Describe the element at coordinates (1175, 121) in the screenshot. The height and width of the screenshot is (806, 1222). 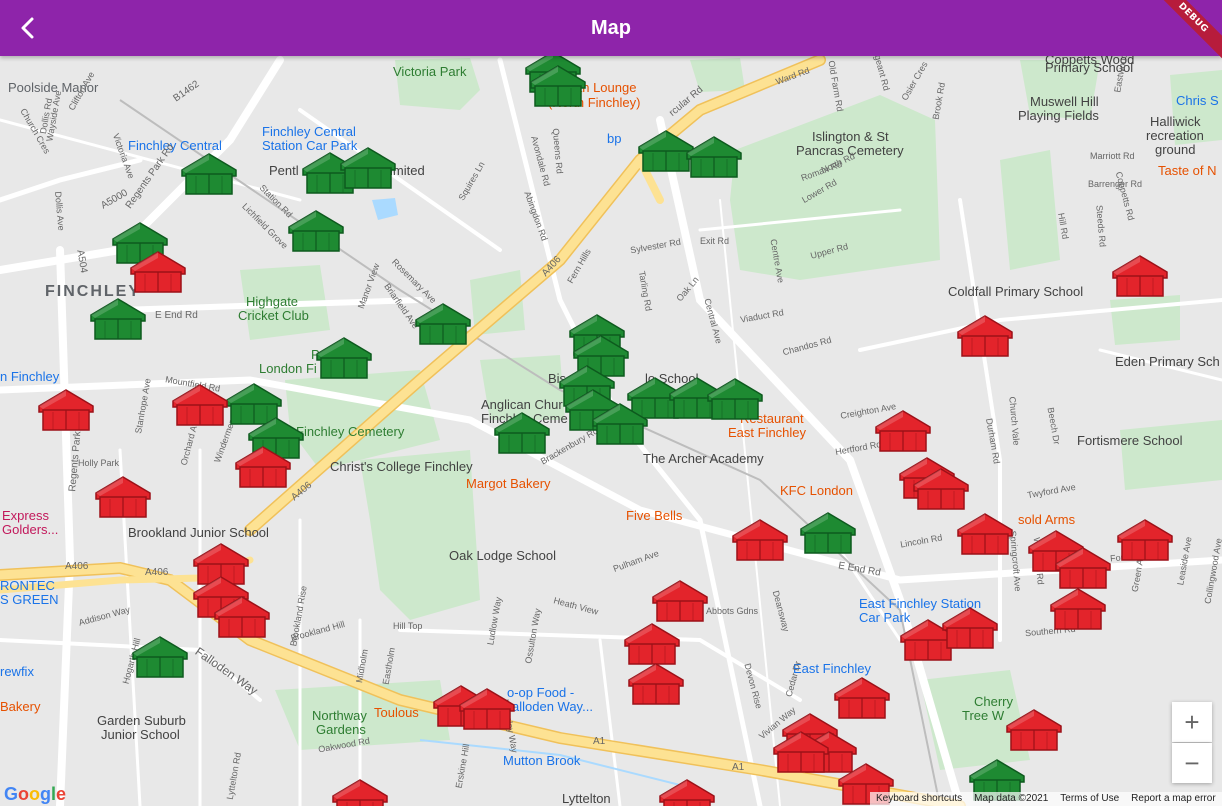
I see `place-label: Halliwick` at that location.